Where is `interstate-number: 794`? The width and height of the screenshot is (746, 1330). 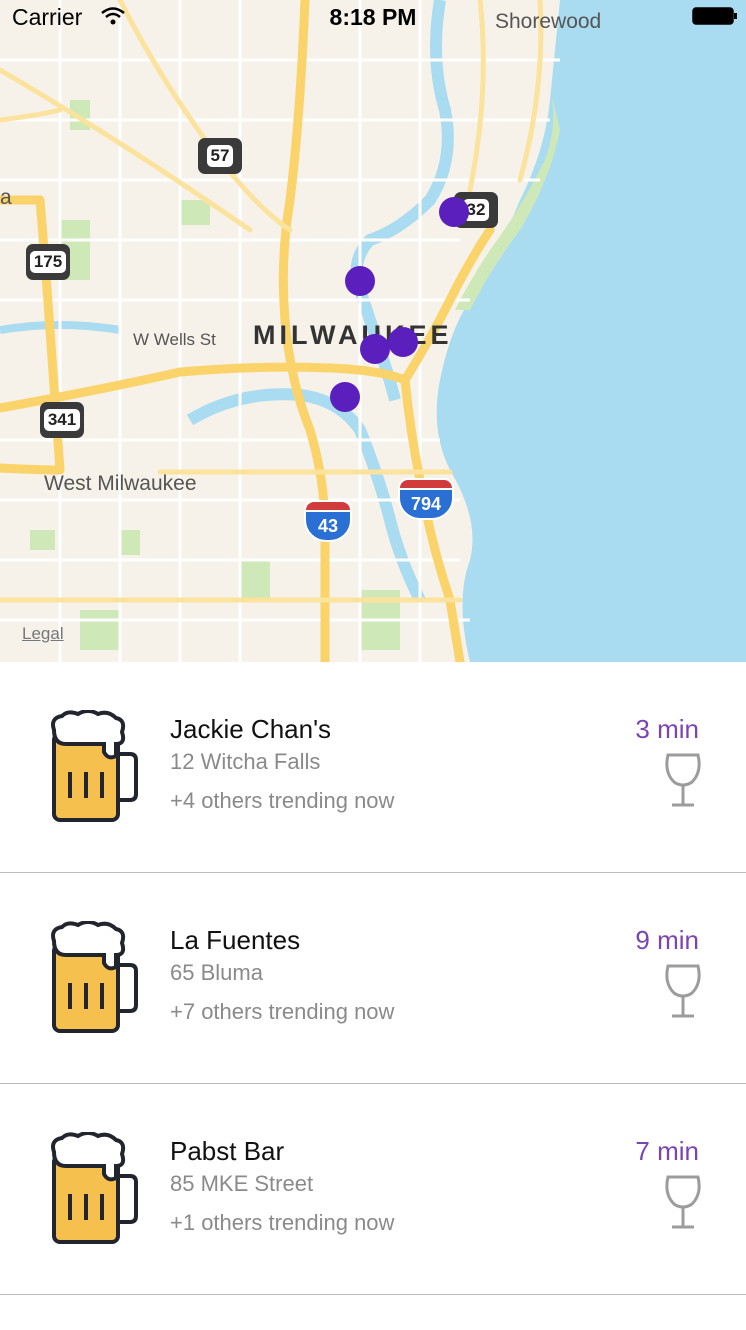 interstate-number: 794 is located at coordinates (426, 504).